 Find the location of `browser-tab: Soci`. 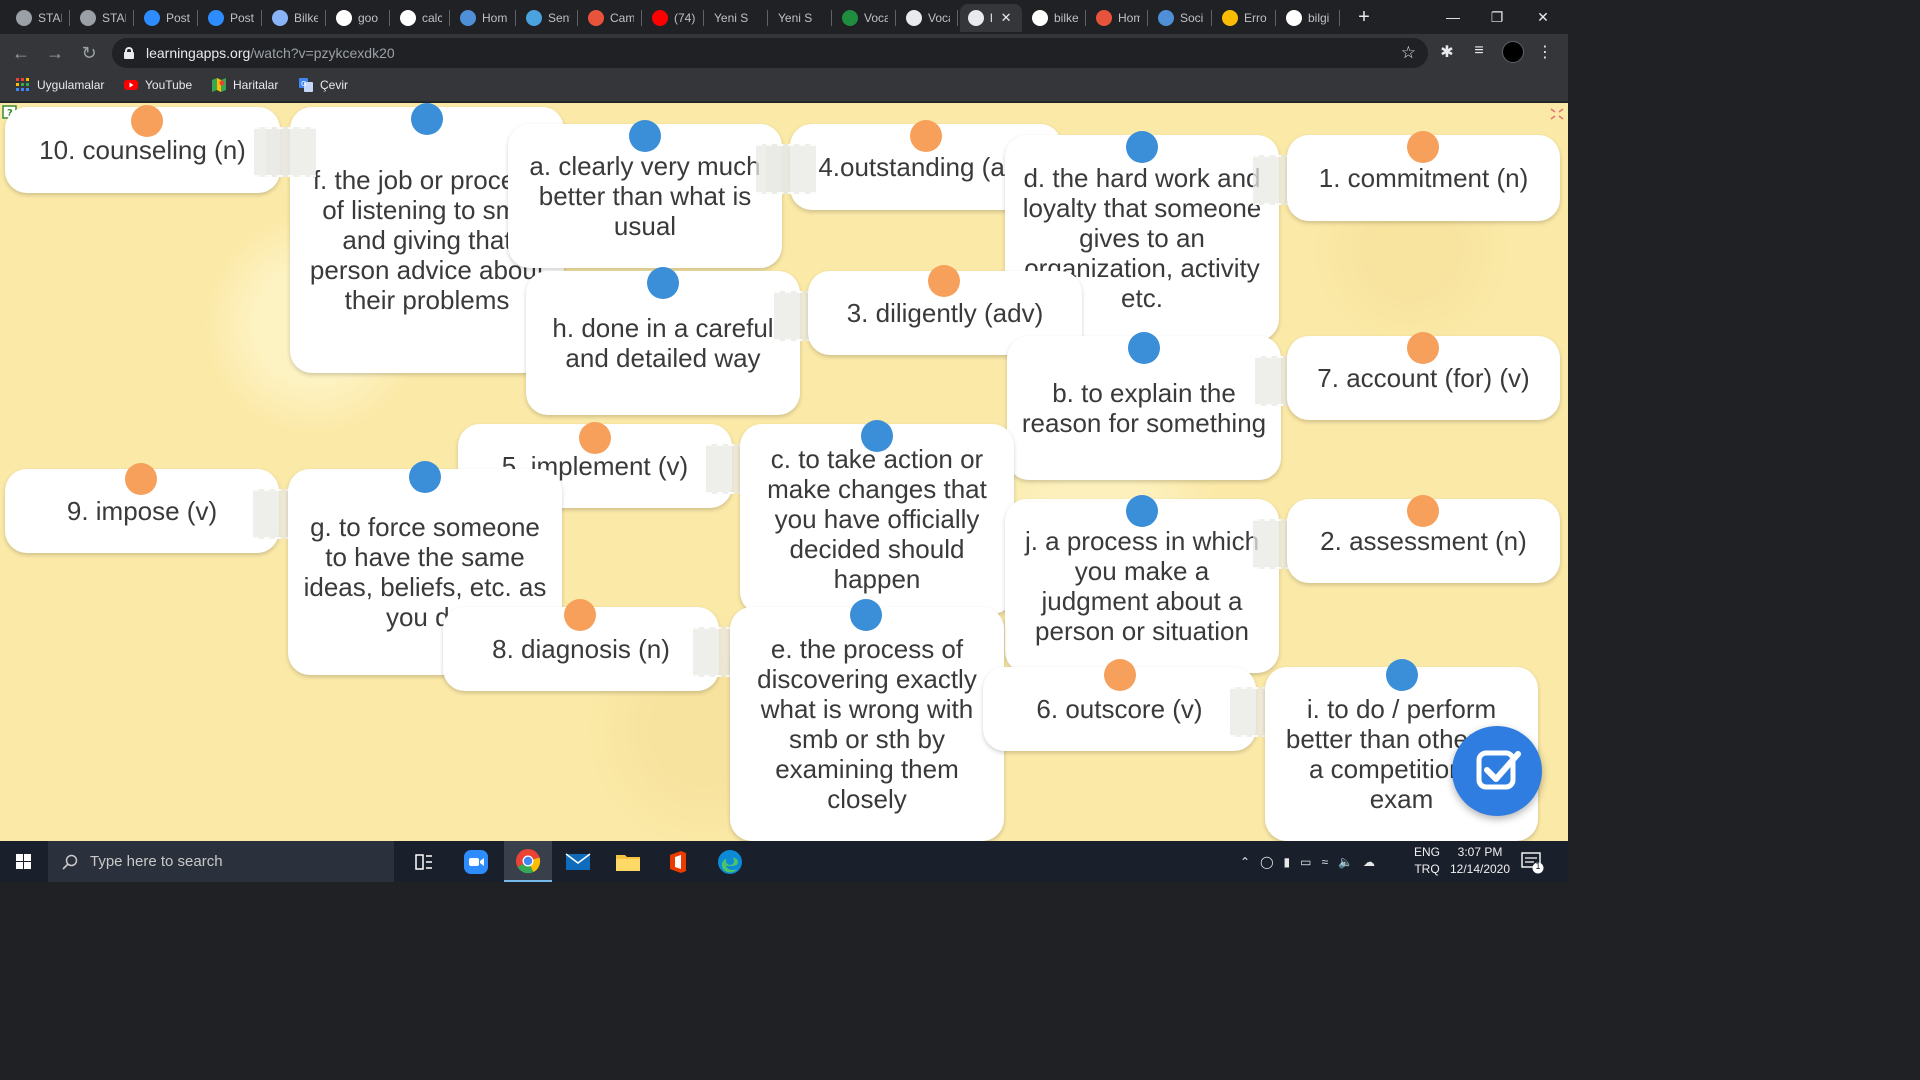

browser-tab: Soci is located at coordinates (1181, 18).